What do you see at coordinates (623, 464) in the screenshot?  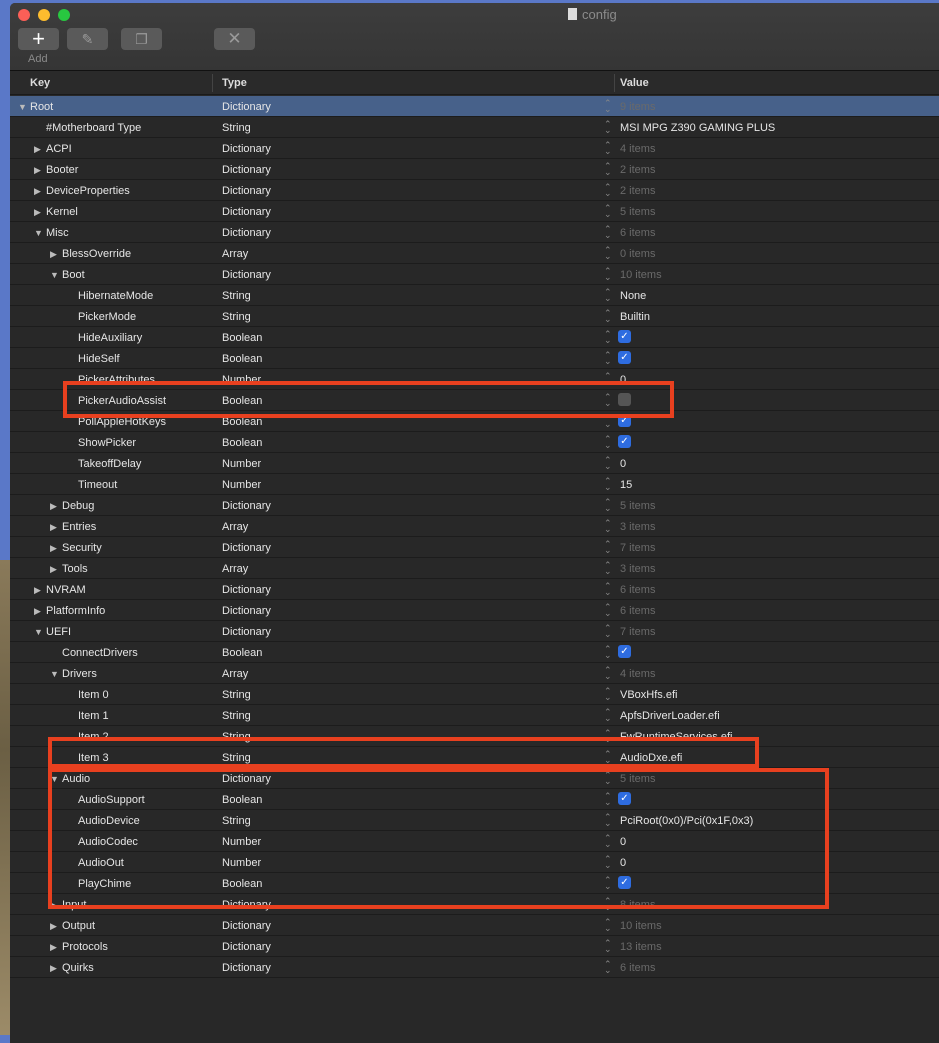 I see `row-value: 0` at bounding box center [623, 464].